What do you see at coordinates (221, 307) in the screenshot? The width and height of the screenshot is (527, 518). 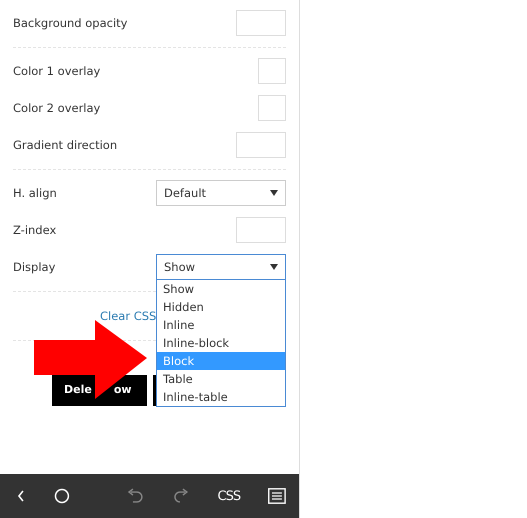 I see `dropdown-option: Hidden` at bounding box center [221, 307].